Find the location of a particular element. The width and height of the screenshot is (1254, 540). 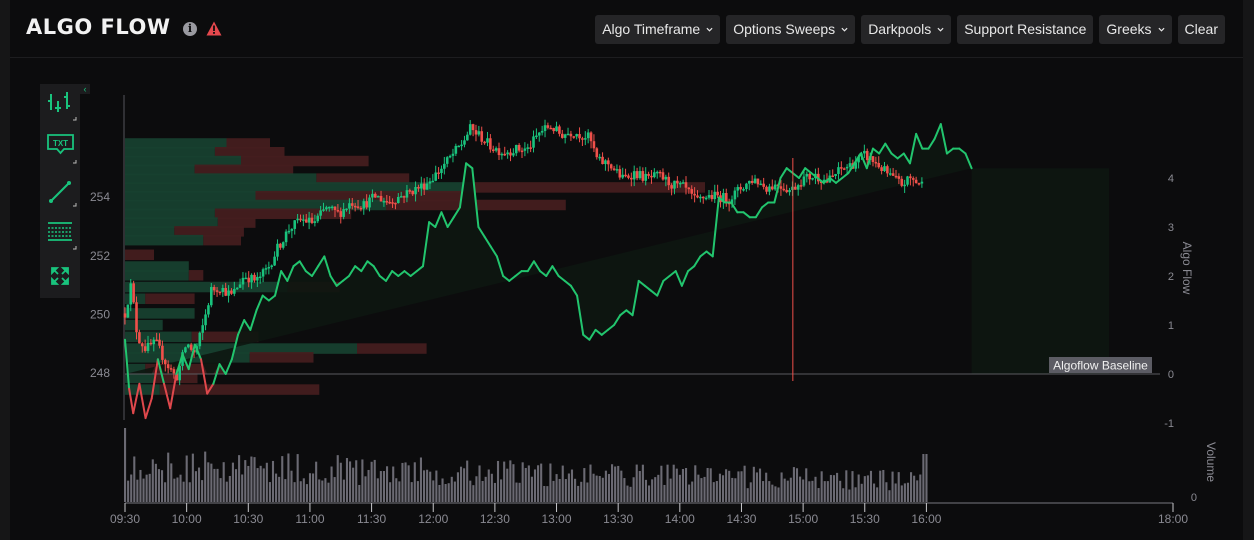

x-tick-label: 09:30 is located at coordinates (125, 519).